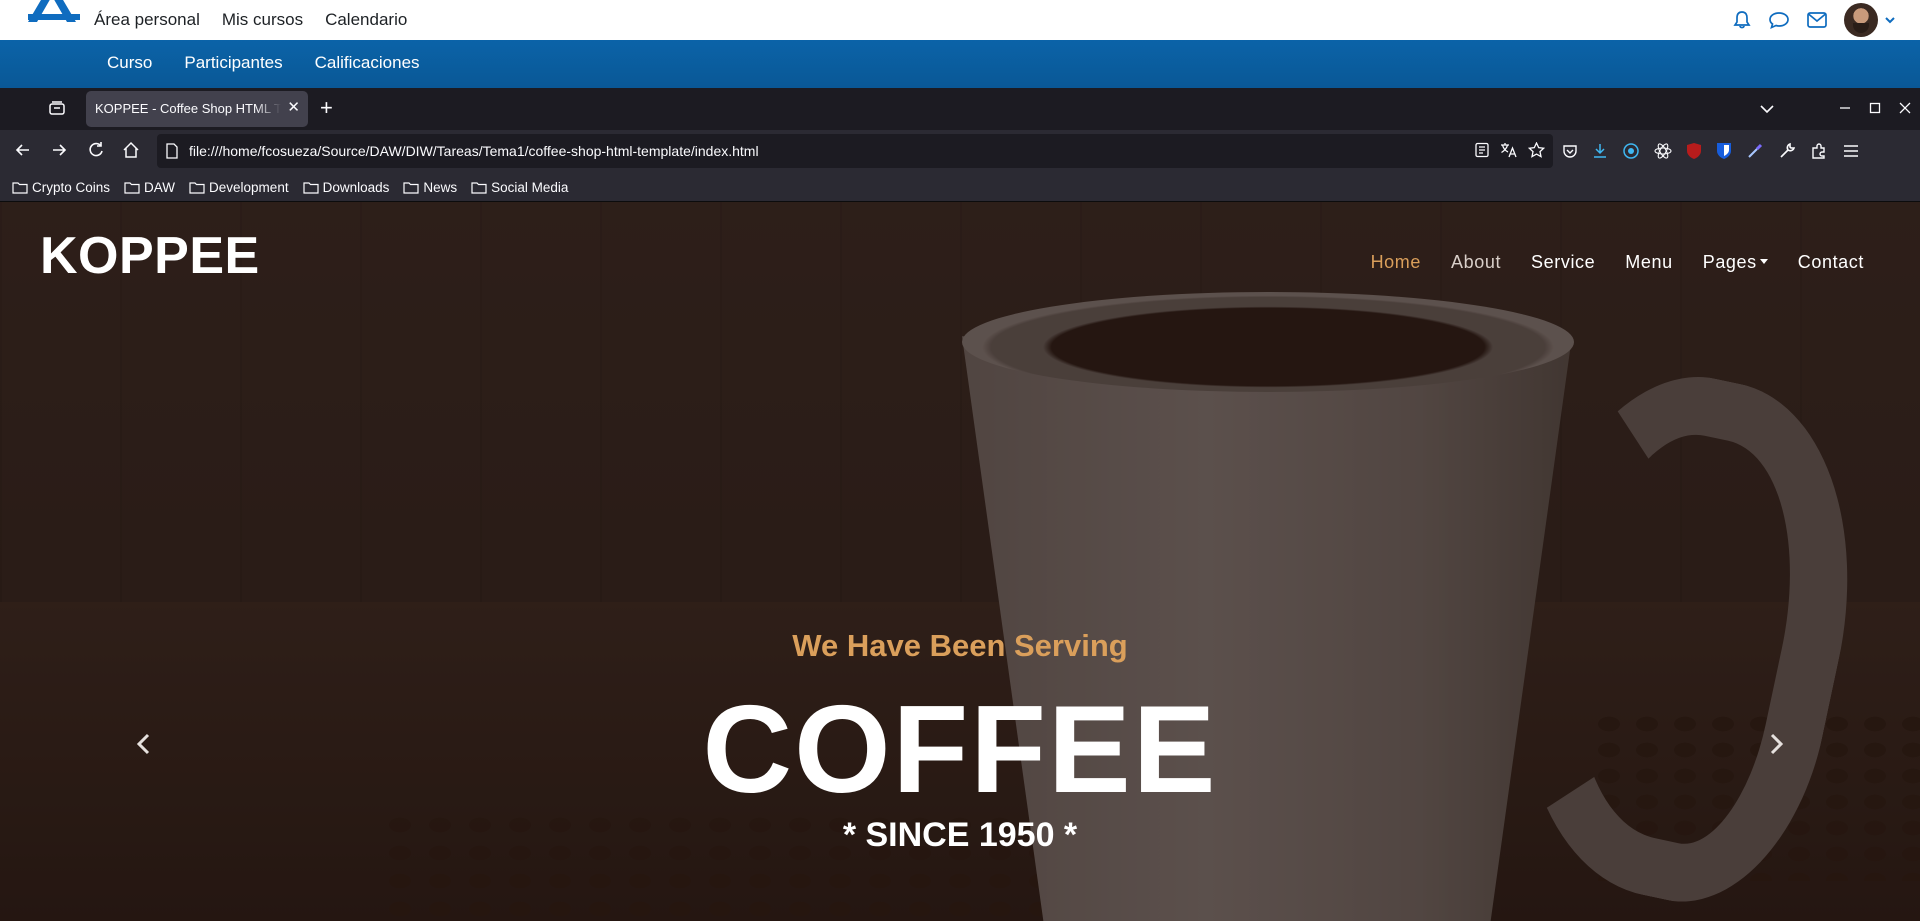  Describe the element at coordinates (356, 187) in the screenshot. I see `bookmark-label: Downloads` at that location.